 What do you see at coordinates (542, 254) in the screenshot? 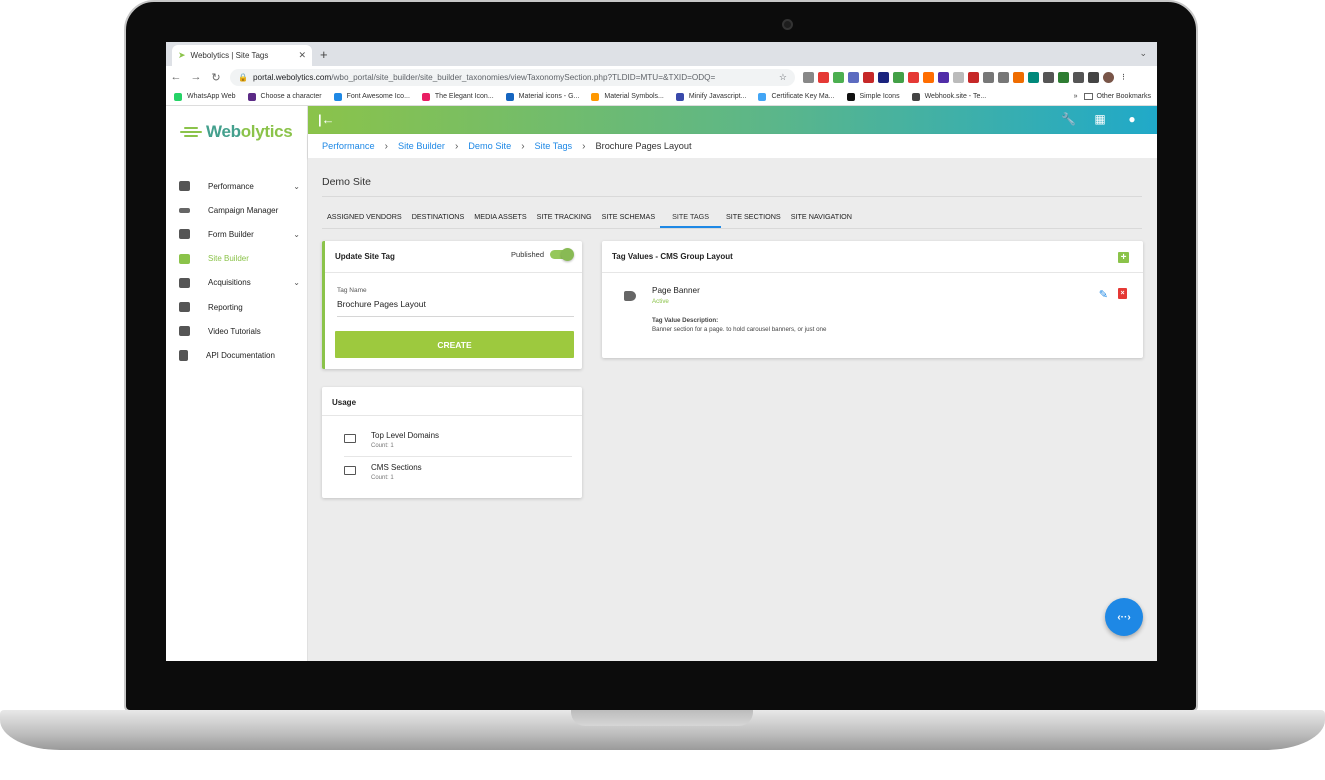
I see `published-toggle: Published` at bounding box center [542, 254].